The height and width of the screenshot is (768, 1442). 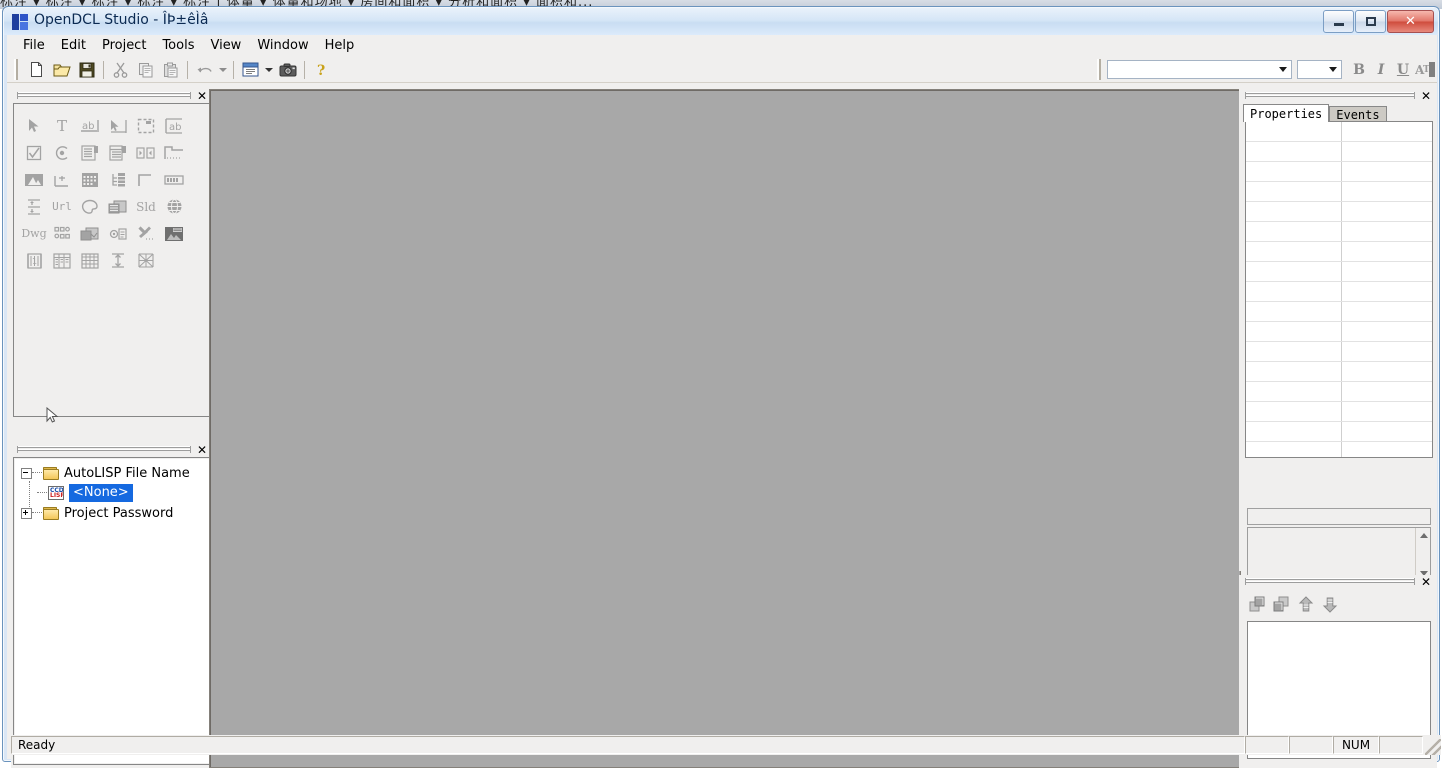 I want to click on layout-drag-handle, so click(x=1330, y=581).